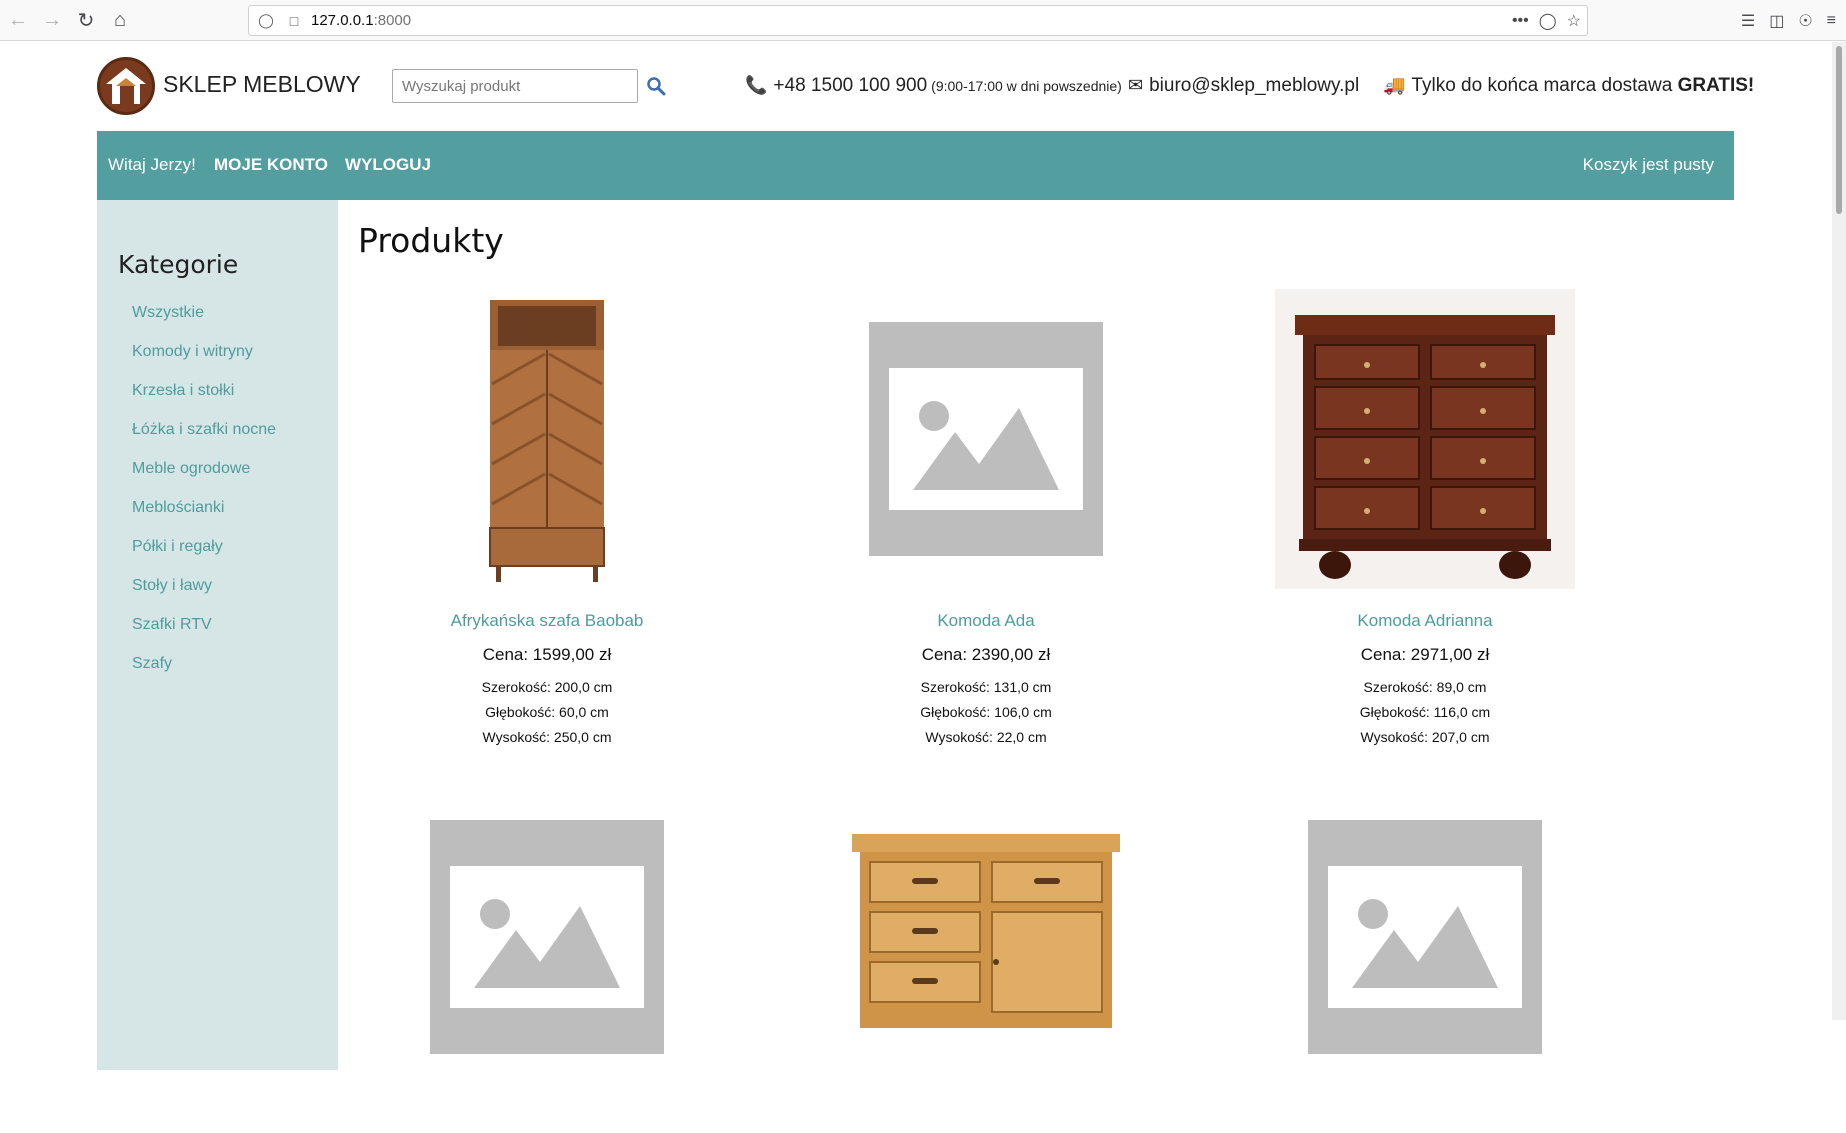 The image size is (1846, 1133). Describe the element at coordinates (547, 621) in the screenshot. I see `product-name-link: Afrykańska szafa Baobab` at that location.